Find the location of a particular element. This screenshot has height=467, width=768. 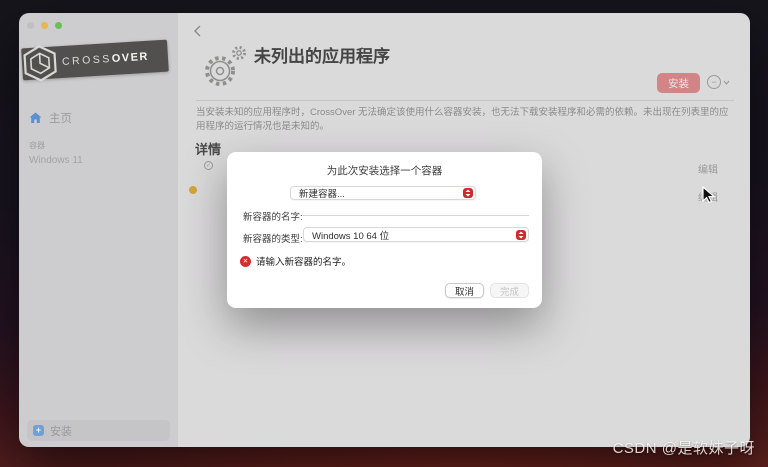

close-button is located at coordinates (30, 25).